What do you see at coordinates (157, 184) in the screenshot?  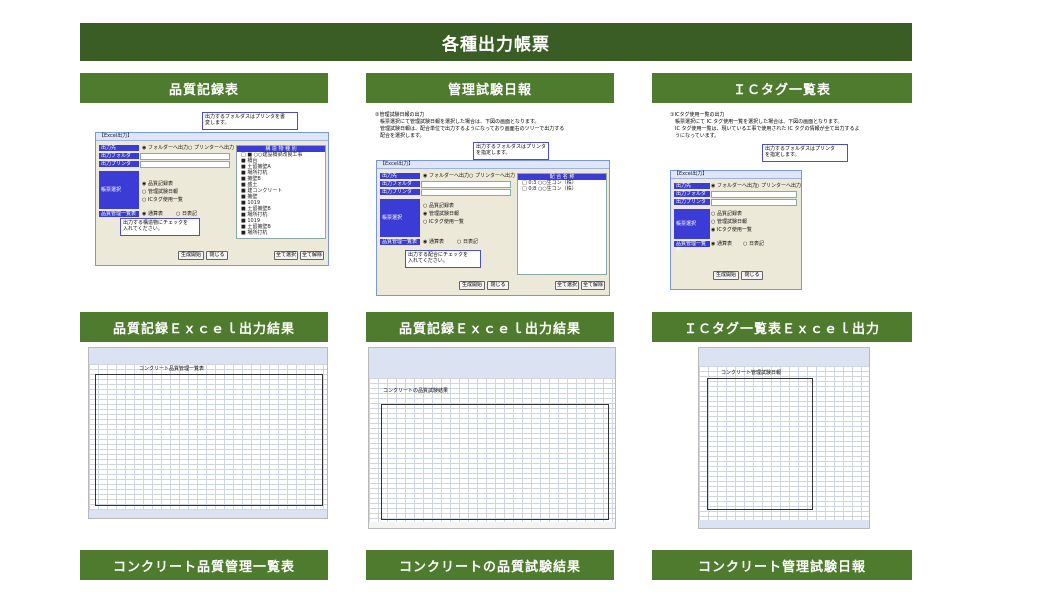 I see `option-quality-record: ◉ 品質記録表` at bounding box center [157, 184].